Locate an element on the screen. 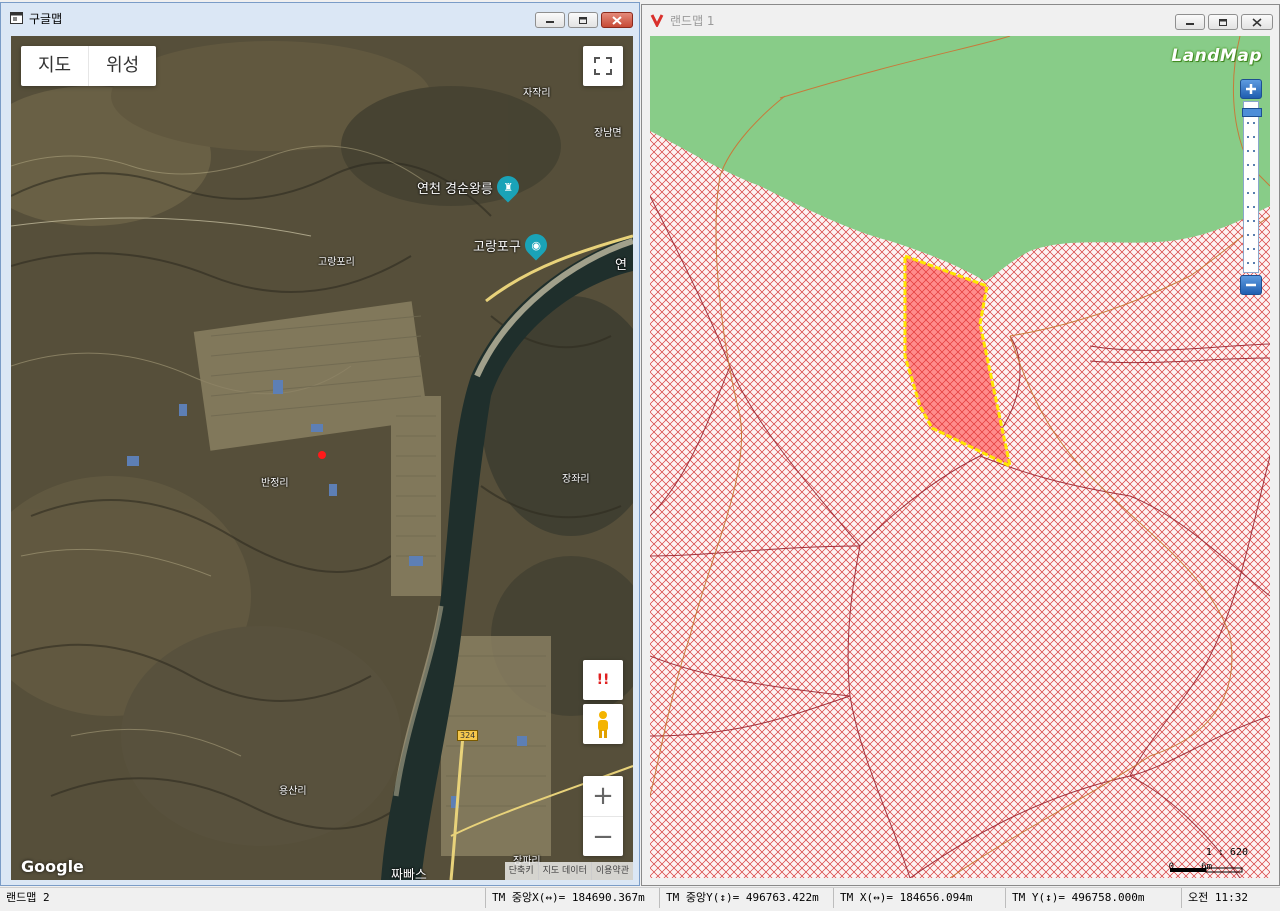 This screenshot has height=911, width=1280. google-logo: Google is located at coordinates (52, 866).